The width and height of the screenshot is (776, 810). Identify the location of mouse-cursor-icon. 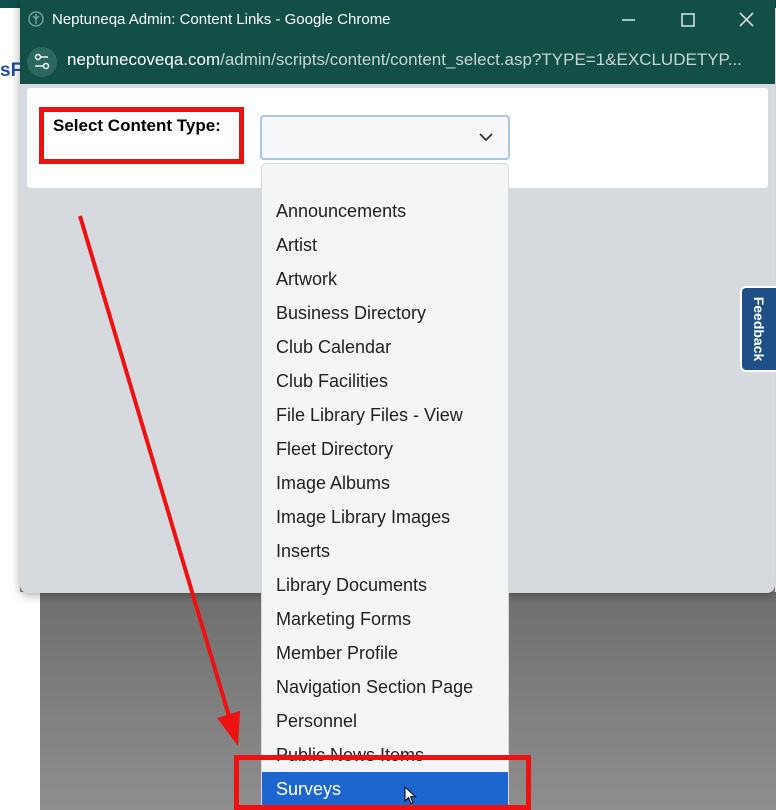
(410, 795).